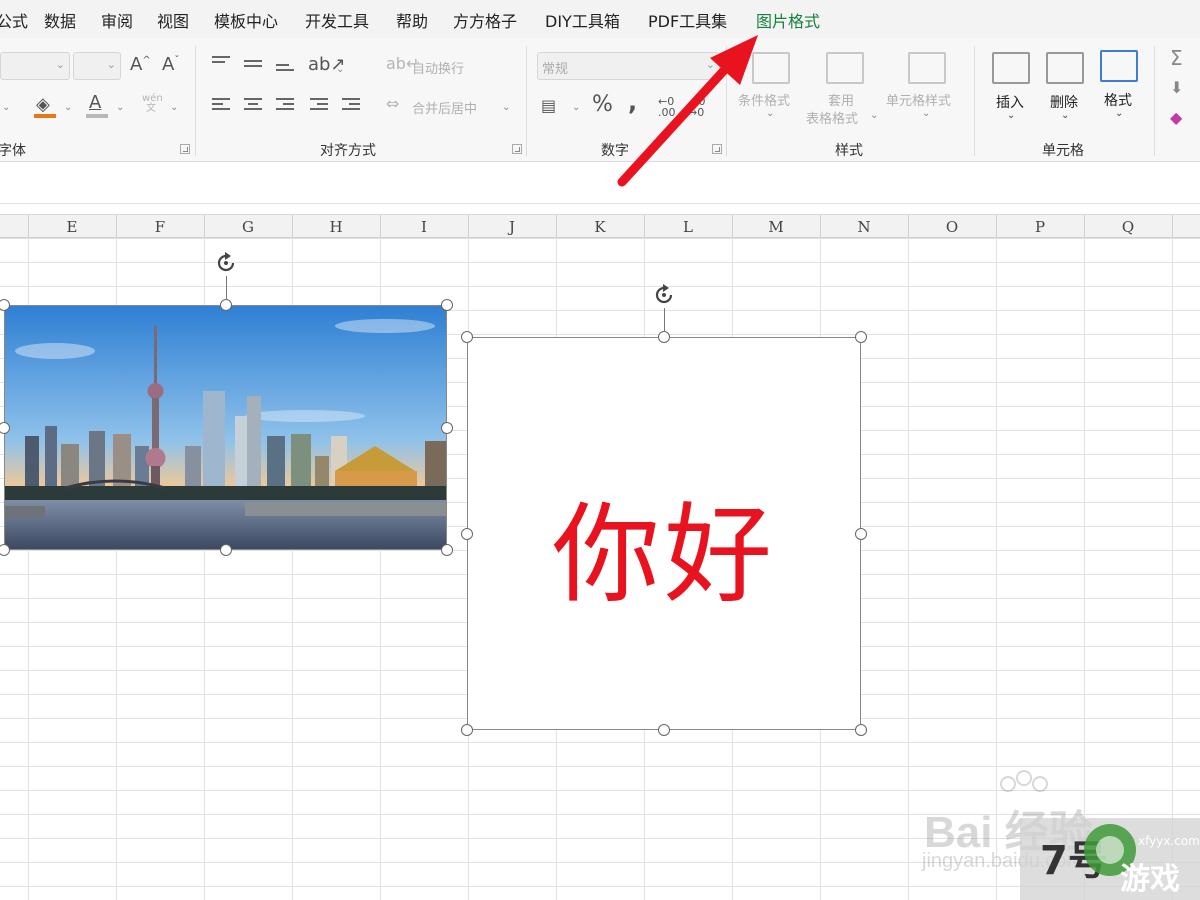  What do you see at coordinates (1118, 100) in the screenshot?
I see `format-cells-button: 格式` at bounding box center [1118, 100].